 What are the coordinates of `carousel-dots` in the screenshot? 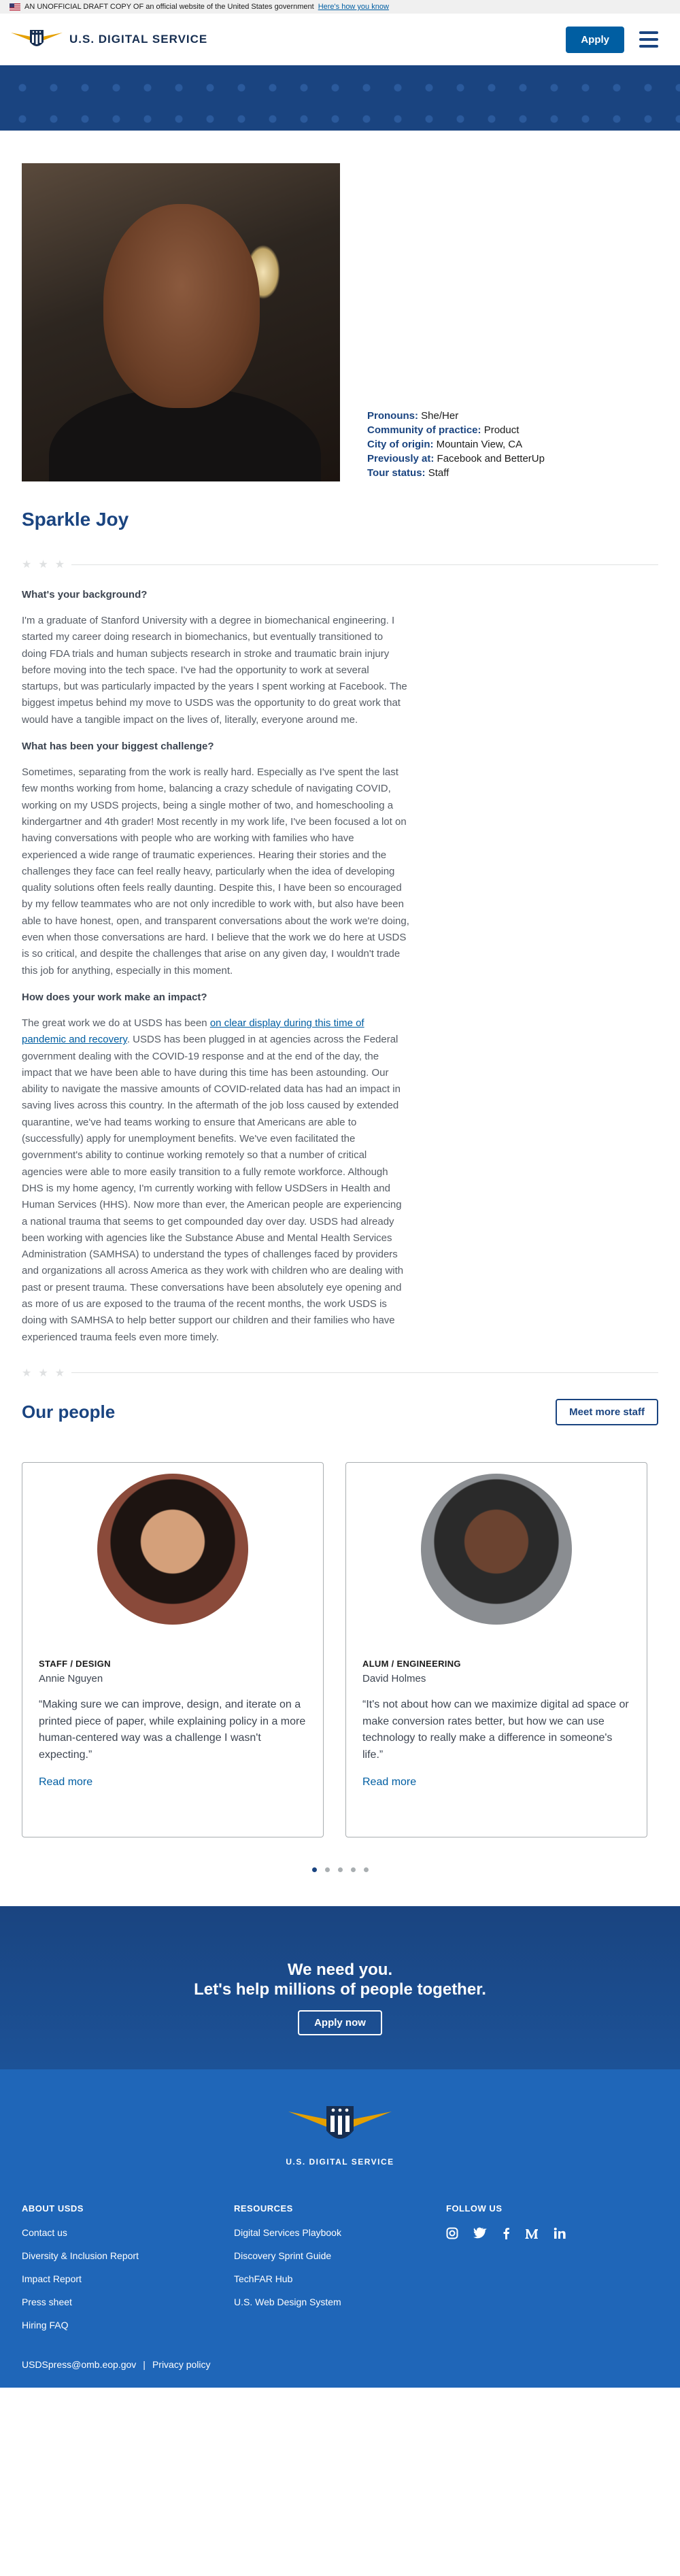 It's located at (340, 1869).